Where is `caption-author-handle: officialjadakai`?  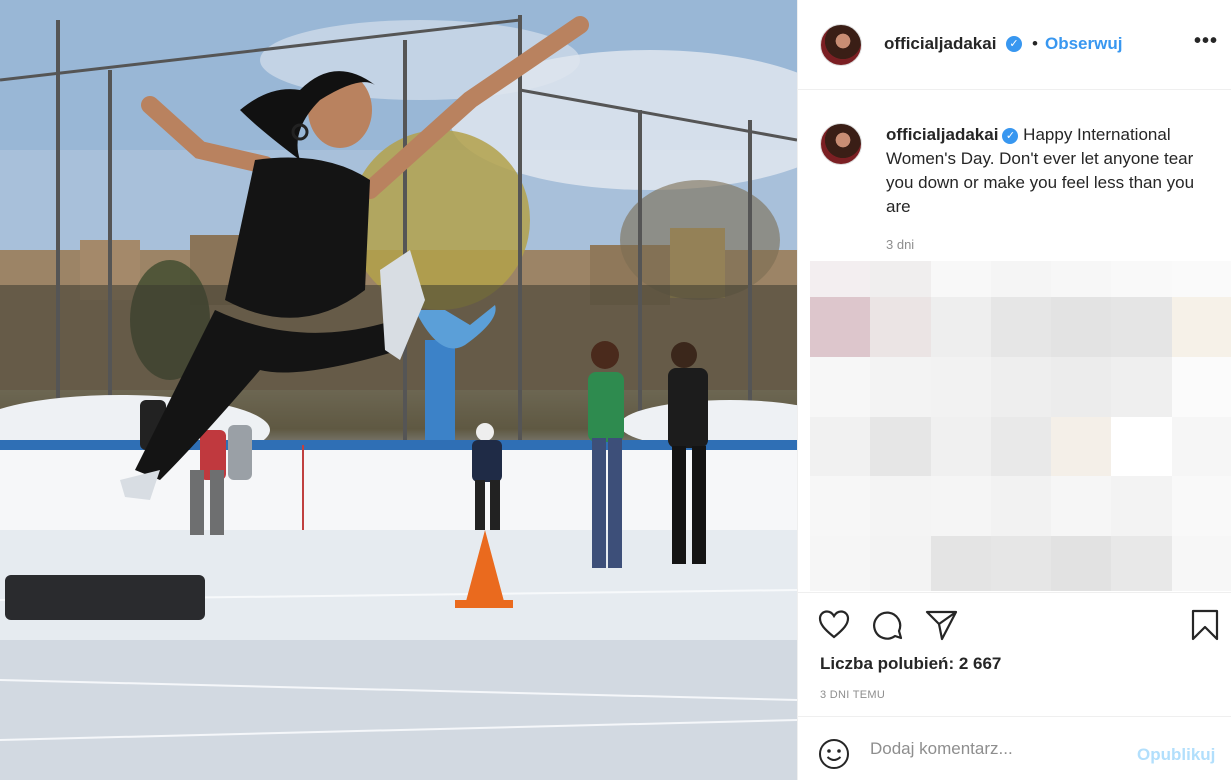
caption-author-handle: officialjadakai is located at coordinates (942, 134).